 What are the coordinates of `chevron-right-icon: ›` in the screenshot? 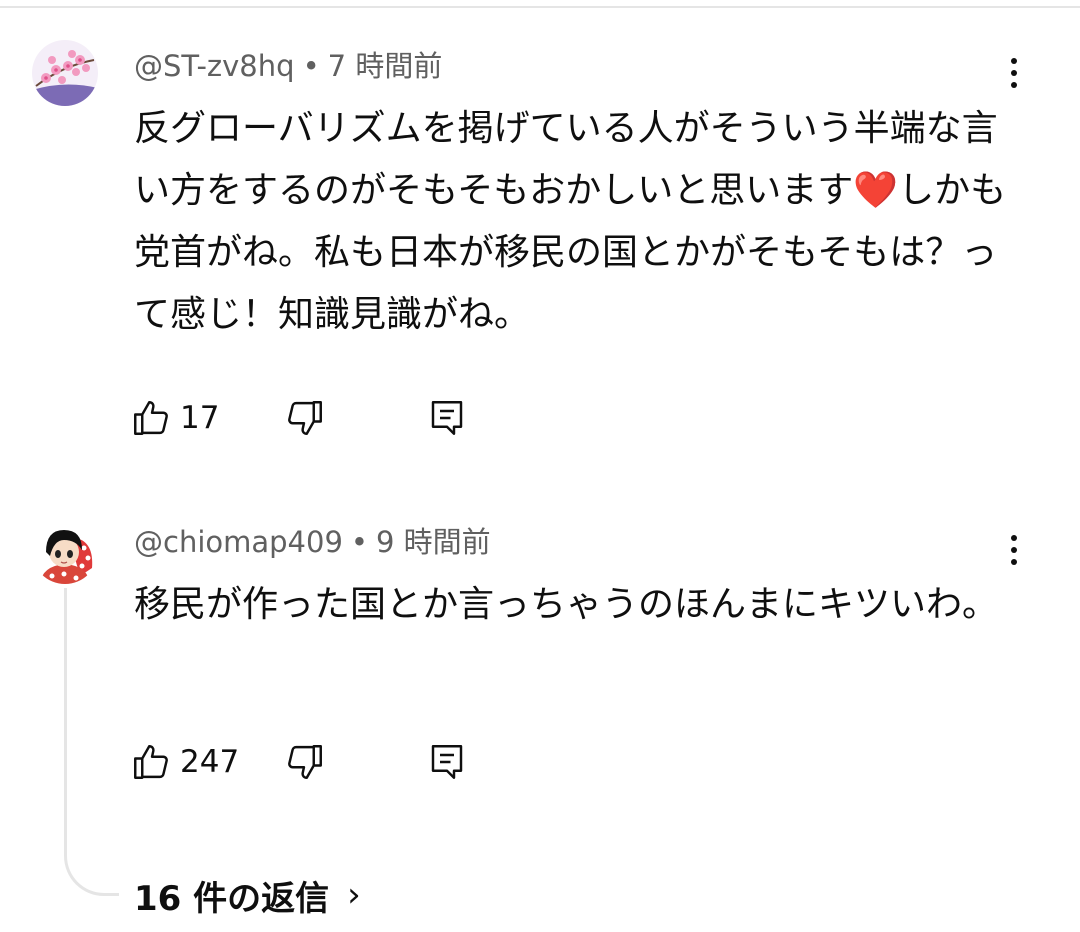 It's located at (354, 895).